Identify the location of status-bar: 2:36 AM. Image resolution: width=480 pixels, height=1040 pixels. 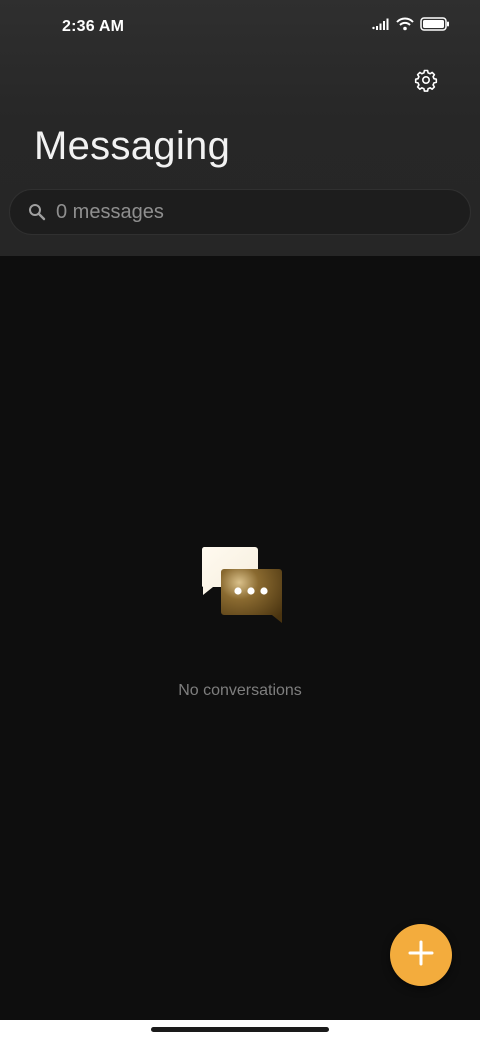
(240, 28).